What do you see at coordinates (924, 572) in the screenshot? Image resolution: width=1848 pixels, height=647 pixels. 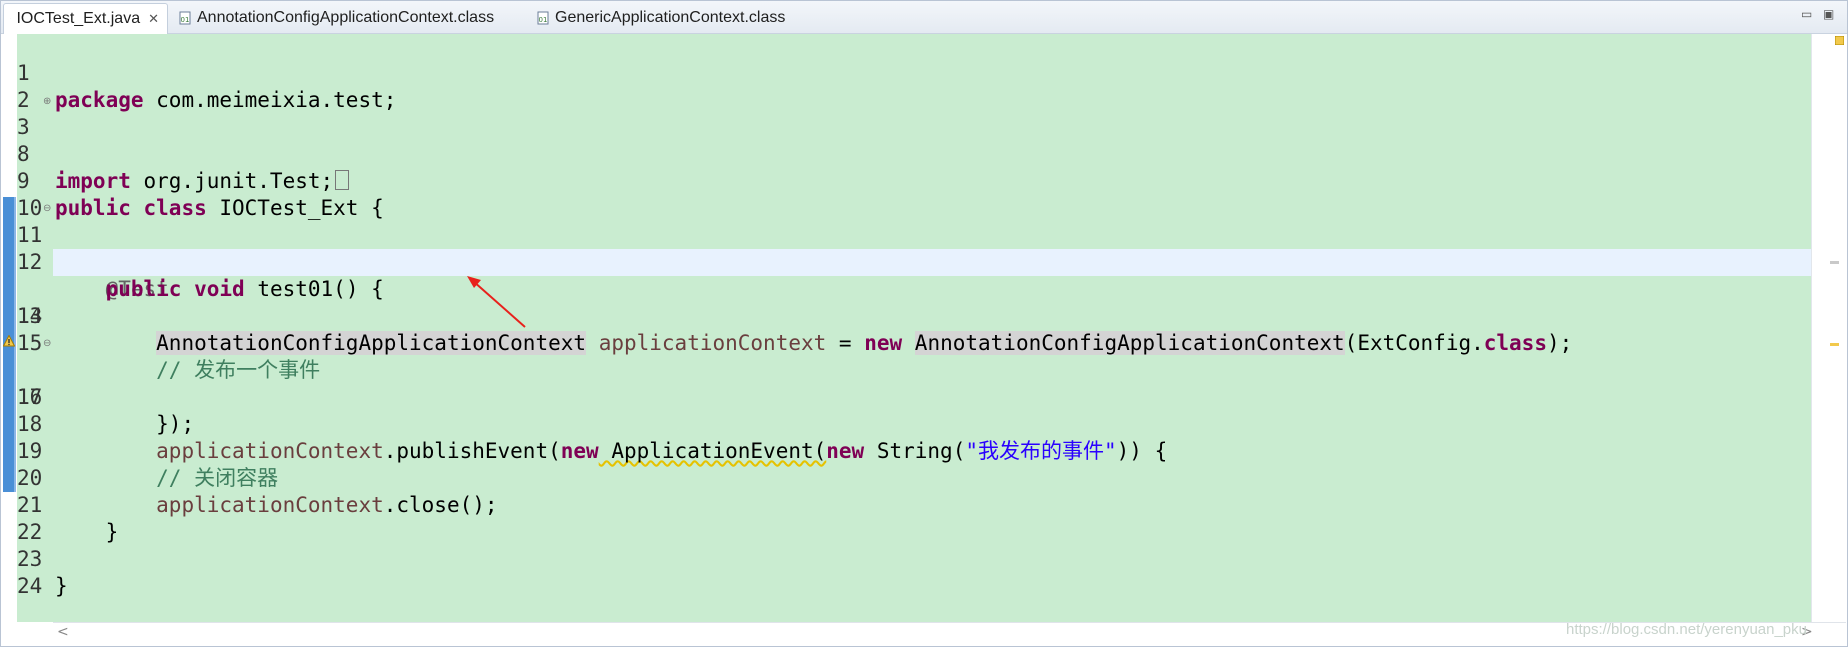 I see `code-line: 24` at bounding box center [924, 572].